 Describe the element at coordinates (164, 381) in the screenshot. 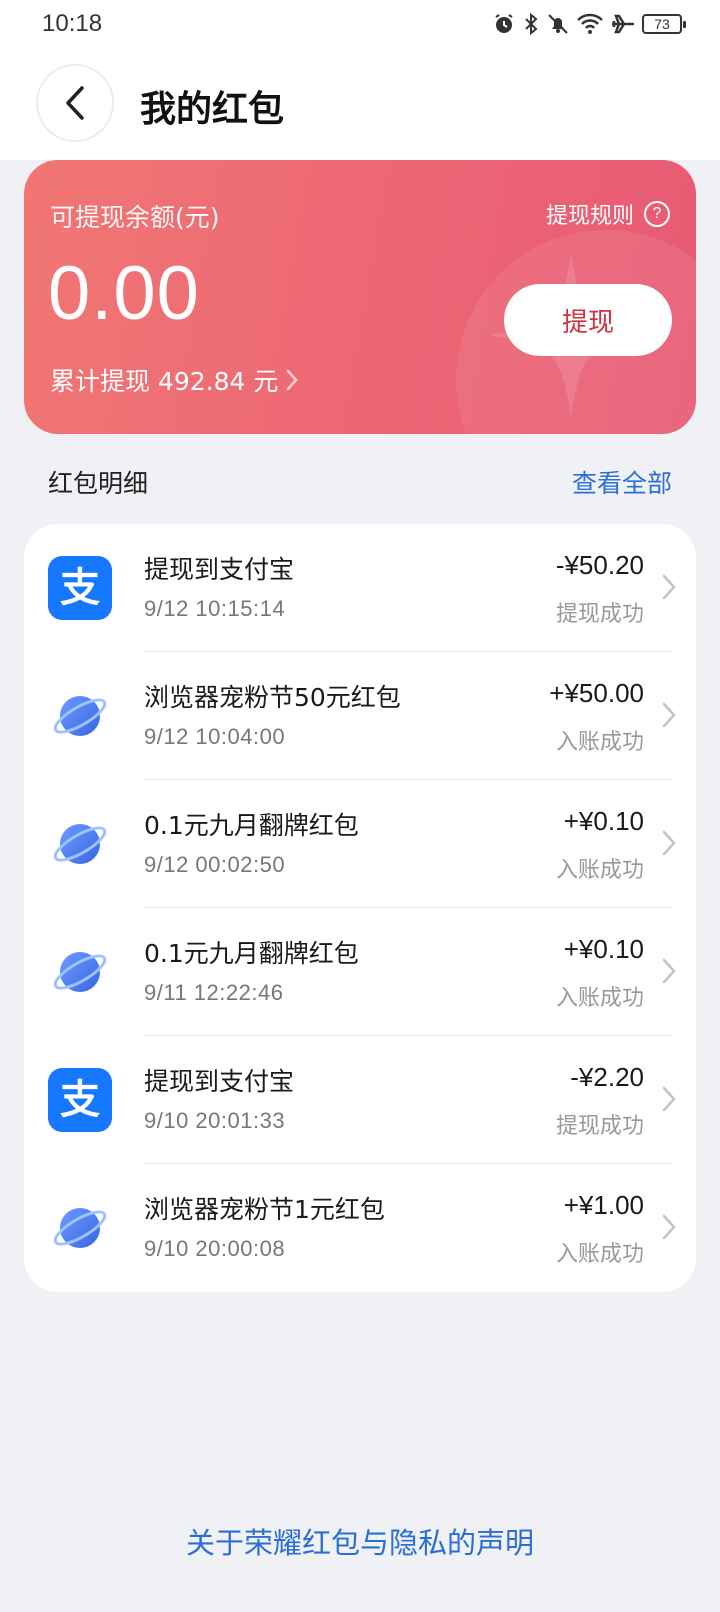

I see `total-withdraw-text: 累计提现 492.84 元` at that location.